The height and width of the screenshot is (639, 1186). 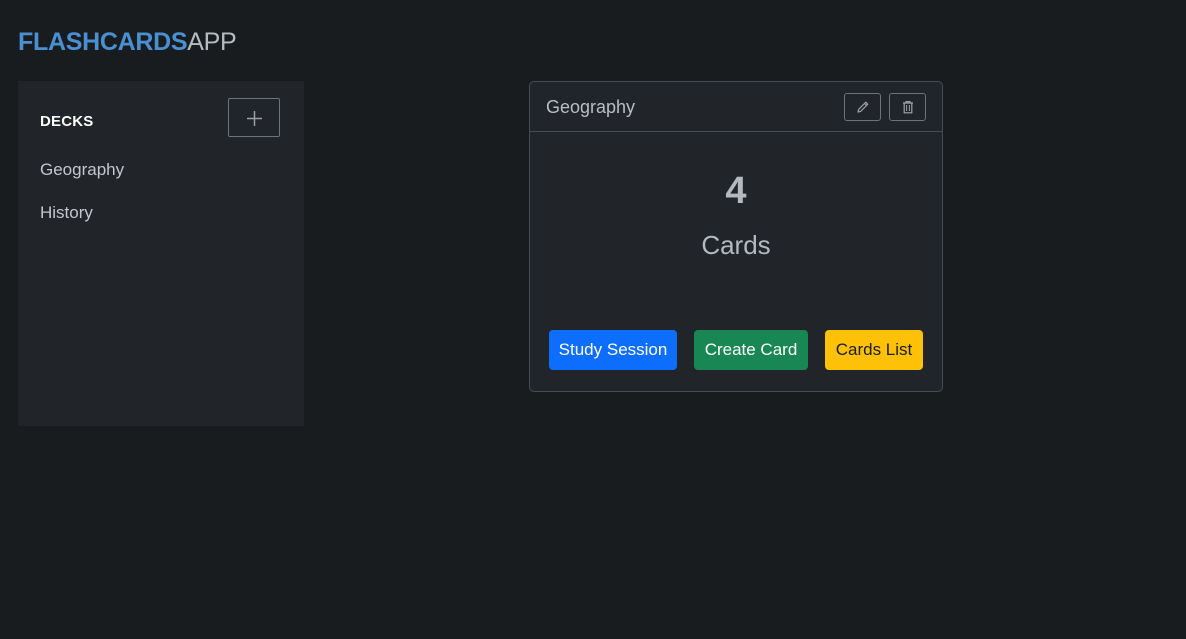 What do you see at coordinates (103, 42) in the screenshot?
I see `brand-name-strong: FLASHCARDS` at bounding box center [103, 42].